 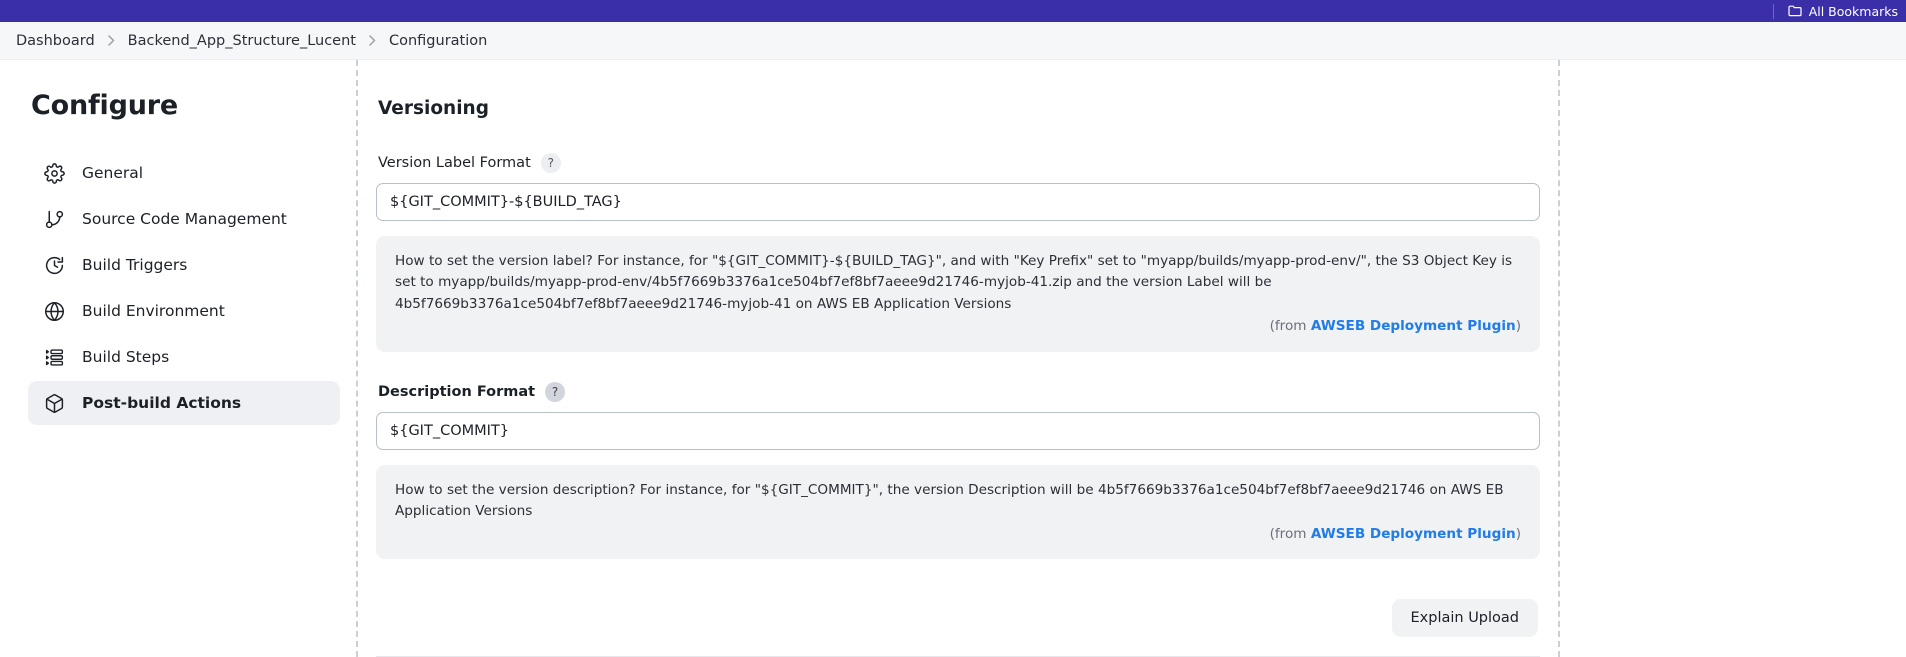 I want to click on sidebar-item-build-environment: Build Environment, so click(x=184, y=311).